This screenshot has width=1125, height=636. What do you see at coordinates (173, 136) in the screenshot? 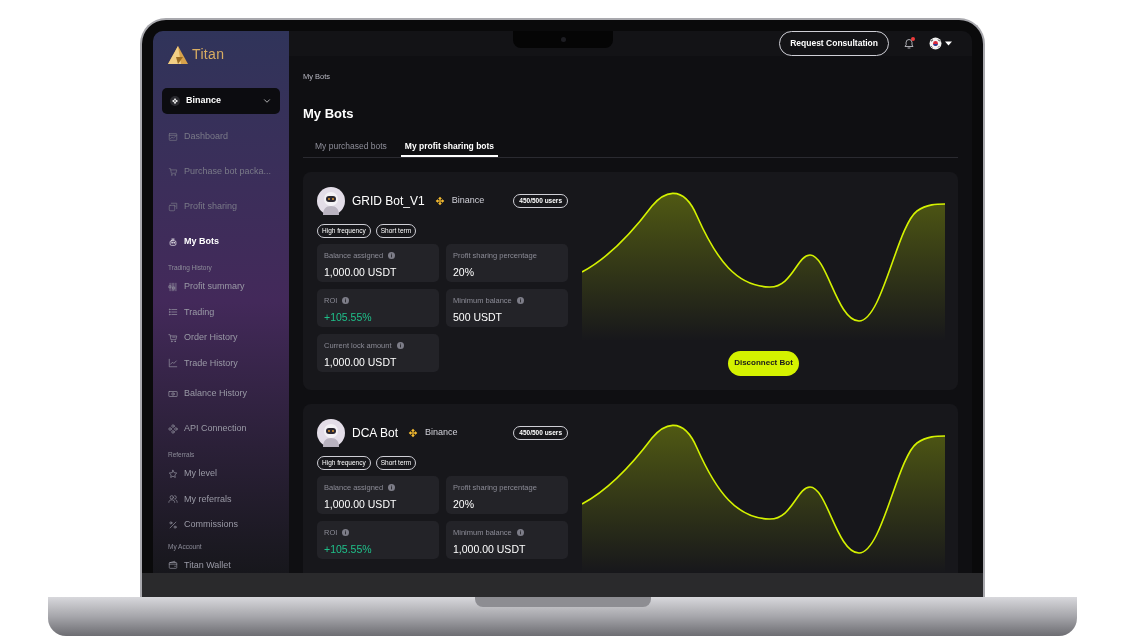
I see `dashboard-icon` at bounding box center [173, 136].